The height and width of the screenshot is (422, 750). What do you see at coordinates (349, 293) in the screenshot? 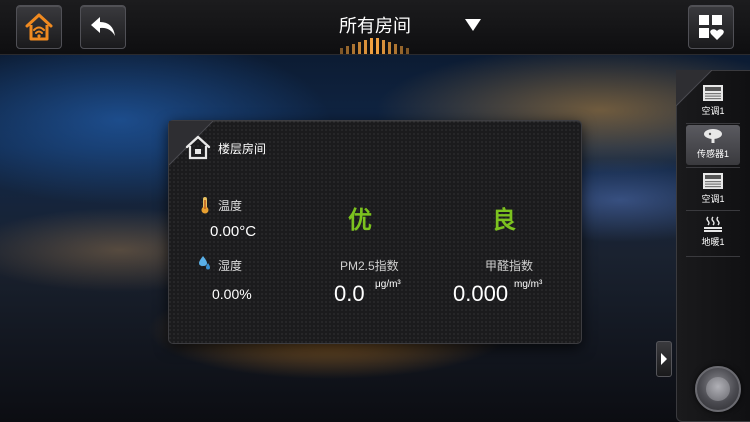
I see `pm25-value: 0.0` at bounding box center [349, 293].